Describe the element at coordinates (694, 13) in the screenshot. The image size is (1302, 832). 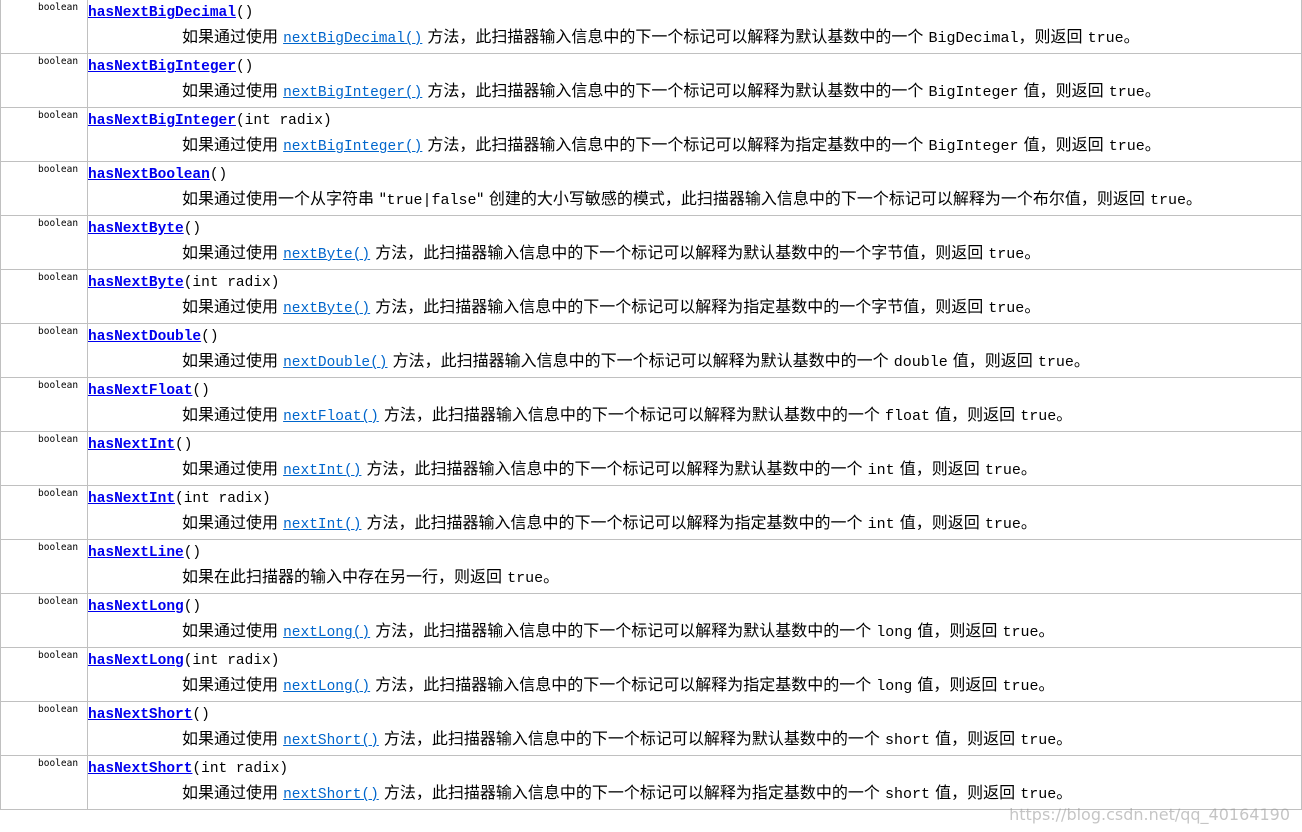
I see `method-signature: hasNextBigDecimal()` at that location.